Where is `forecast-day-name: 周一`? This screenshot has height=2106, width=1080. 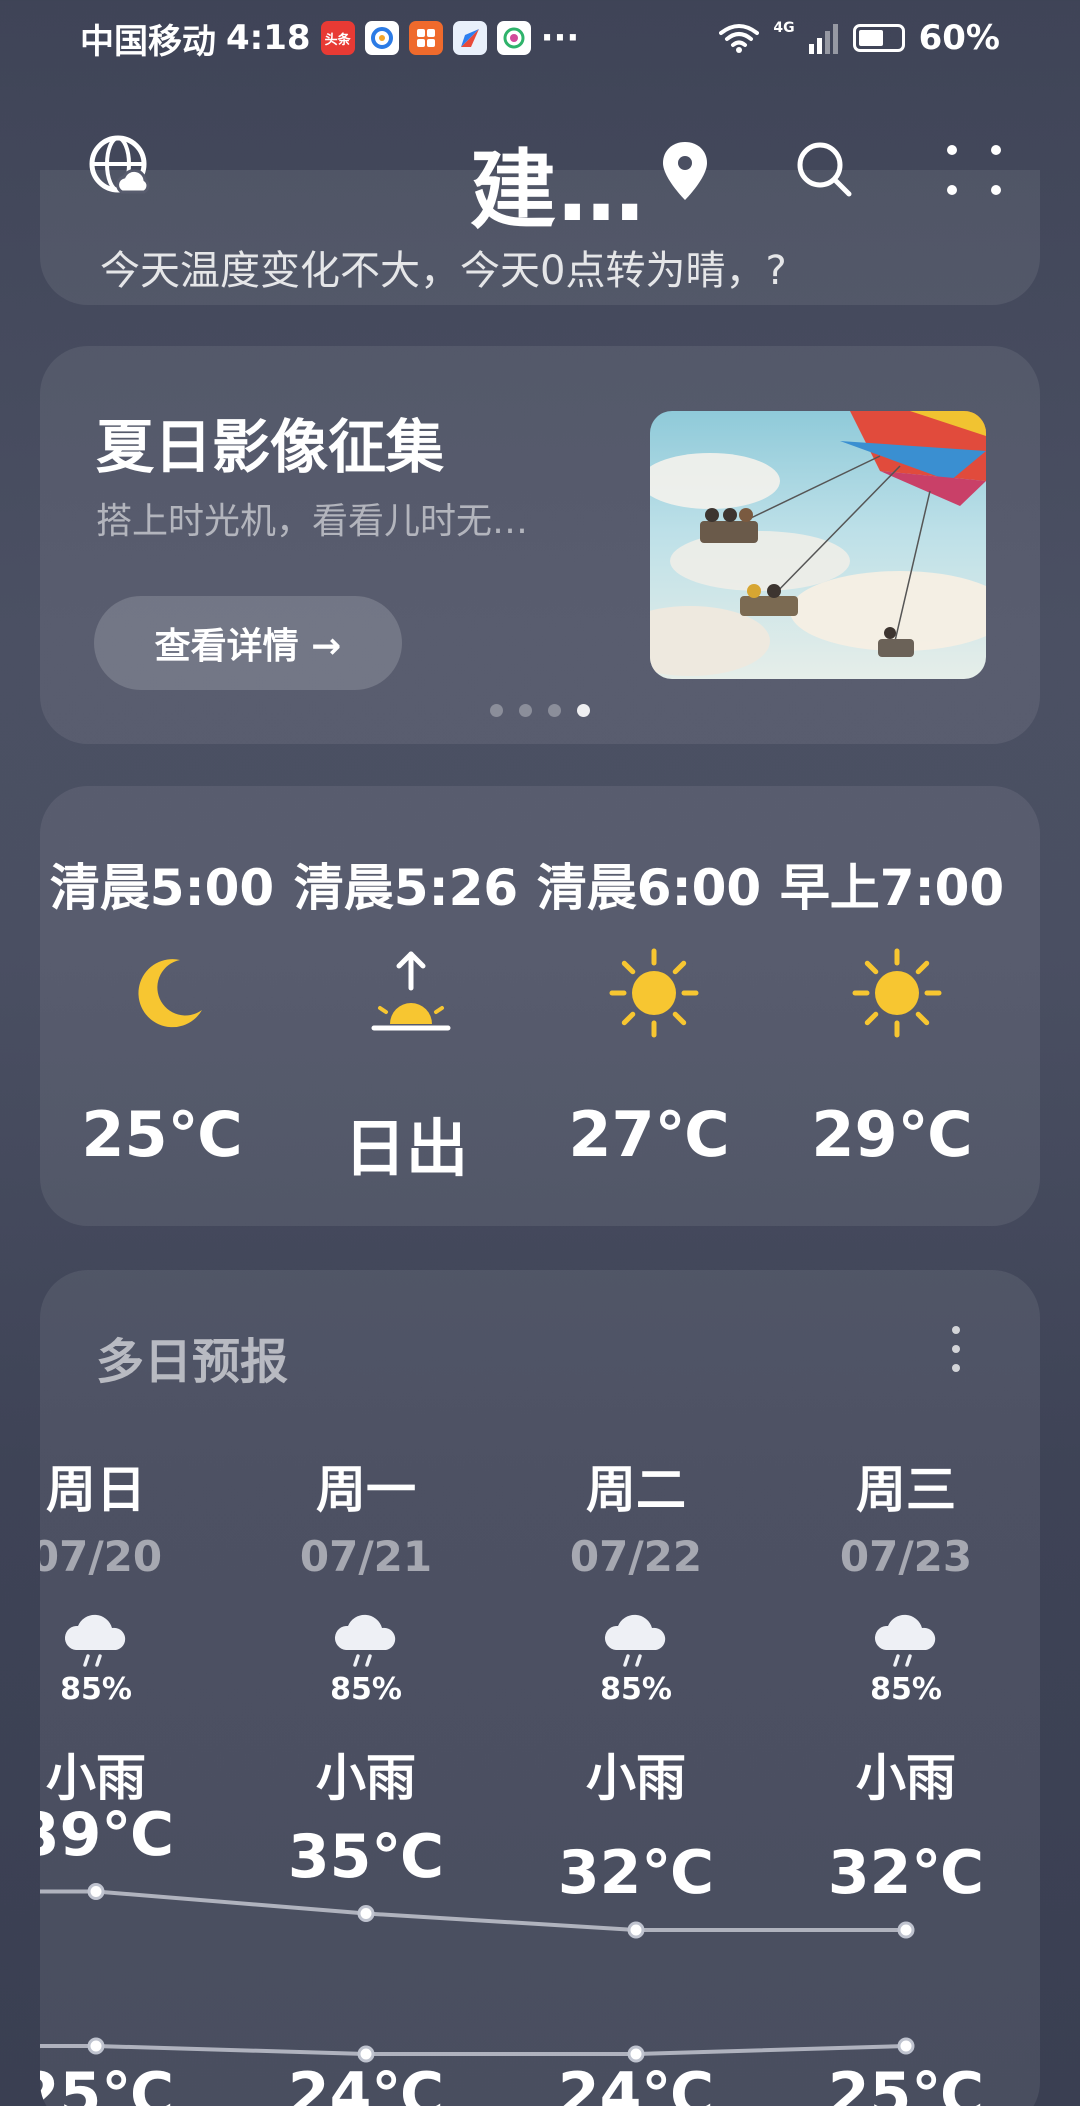
forecast-day-name: 周一 is located at coordinates (366, 1490).